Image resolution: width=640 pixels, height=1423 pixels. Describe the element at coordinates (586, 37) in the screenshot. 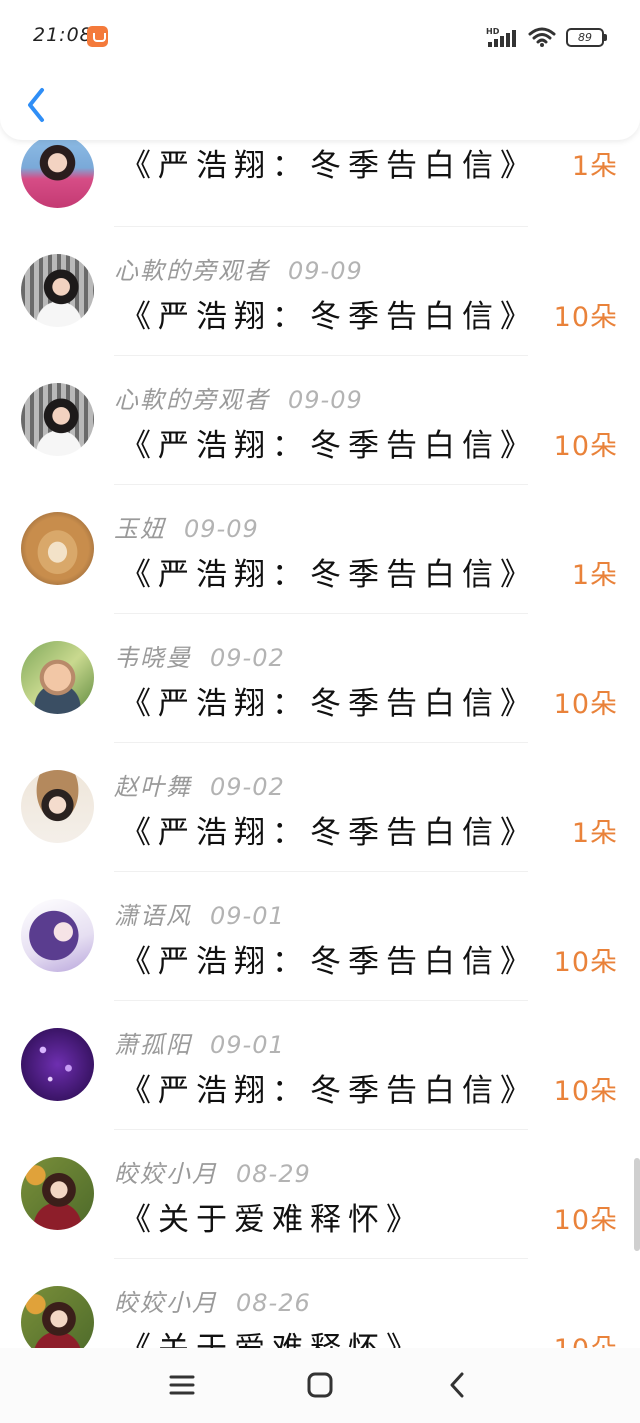

I see `battery-icon: 89` at that location.